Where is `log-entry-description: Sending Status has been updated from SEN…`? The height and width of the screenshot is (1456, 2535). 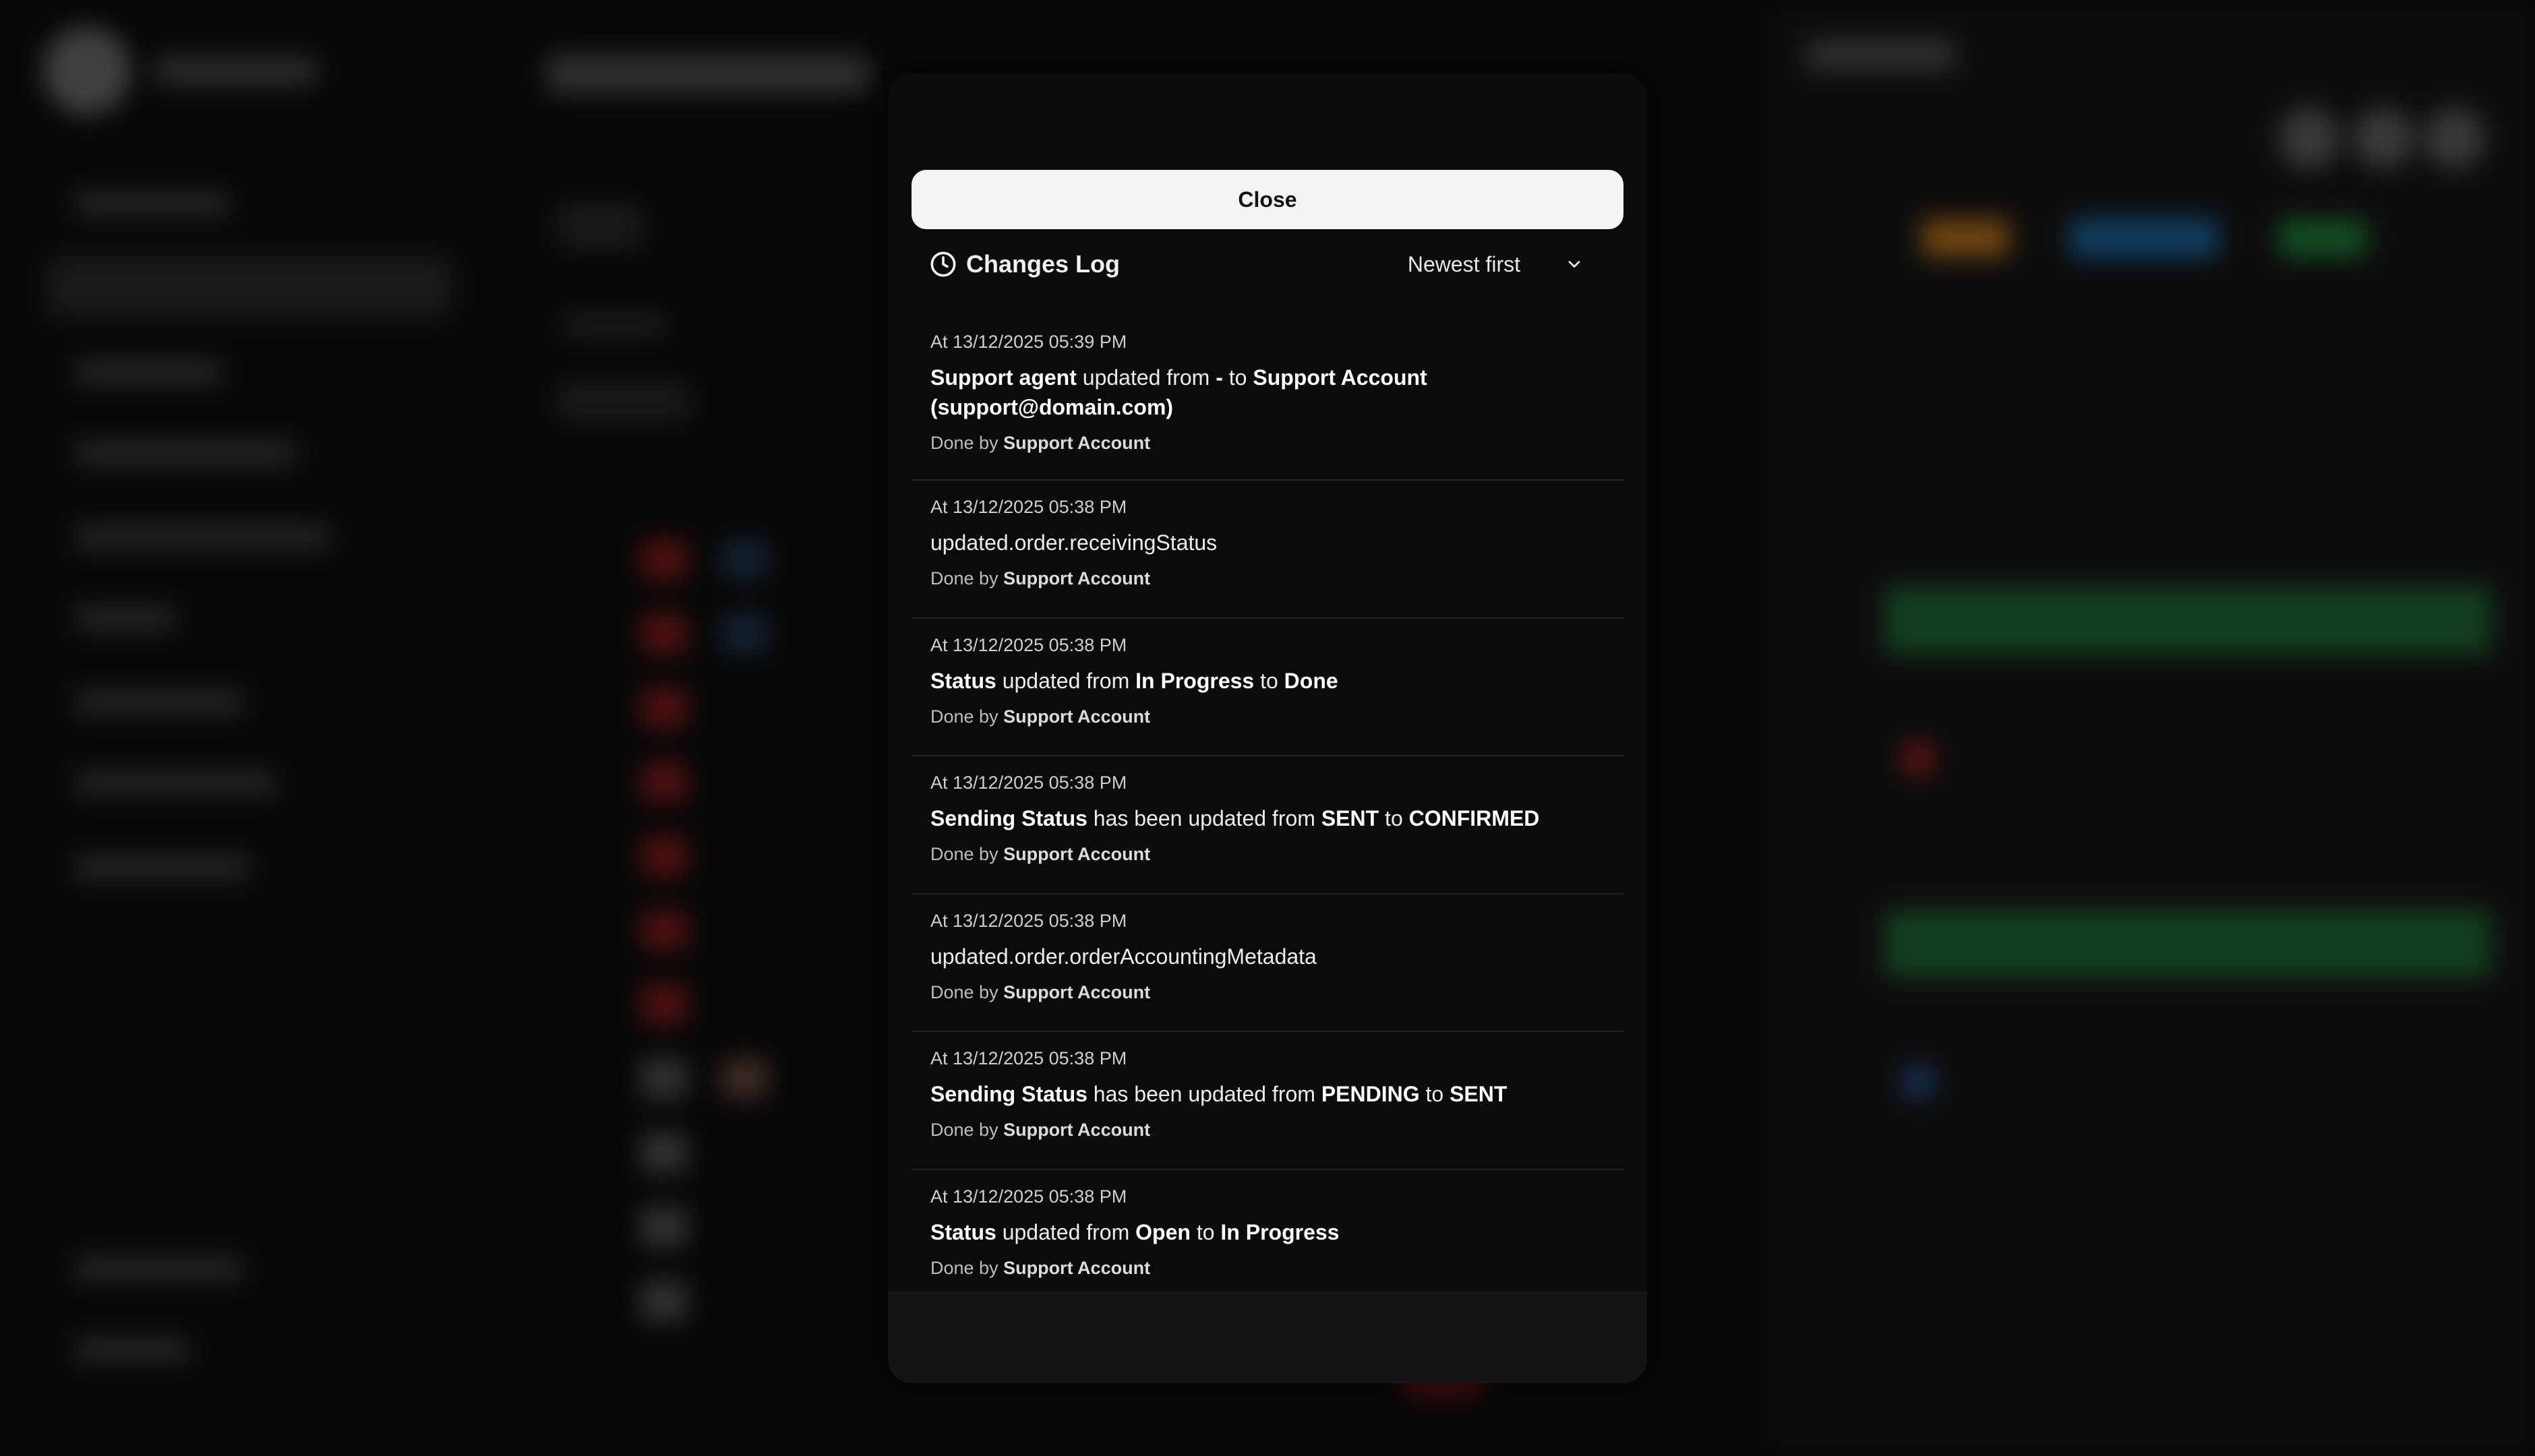 log-entry-description: Sending Status has been updated from SEN… is located at coordinates (1254, 818).